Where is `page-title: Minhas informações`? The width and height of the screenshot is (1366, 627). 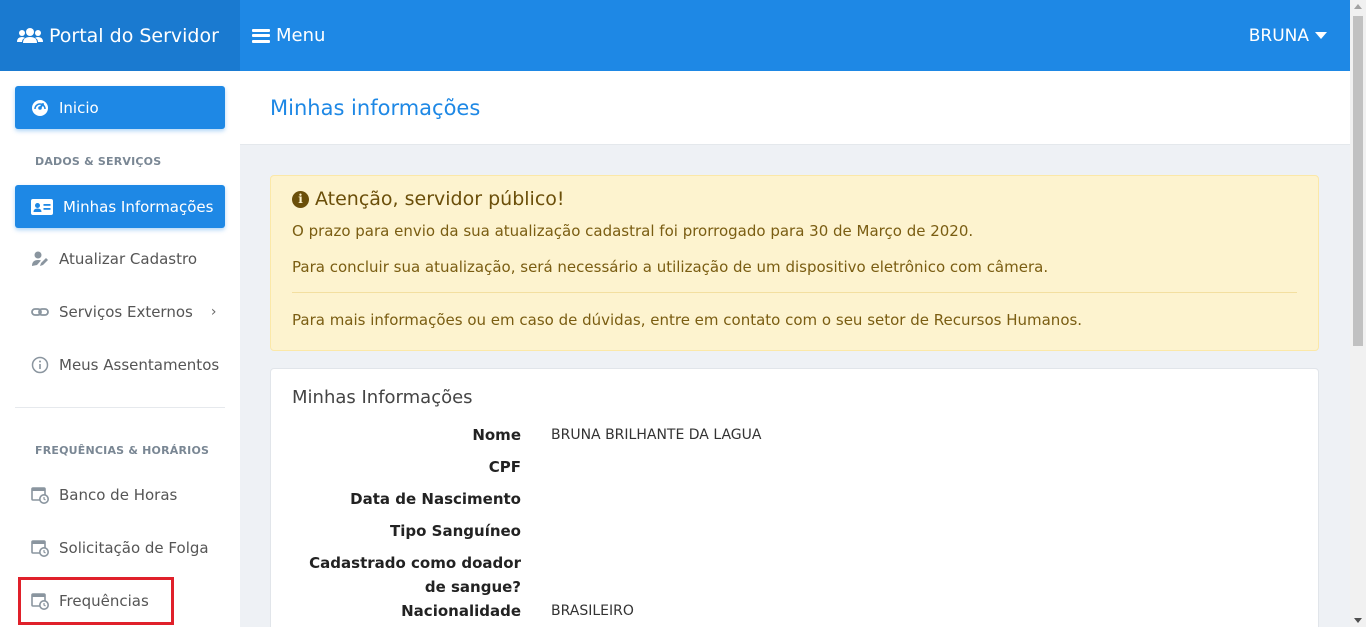
page-title: Minhas informações is located at coordinates (375, 107).